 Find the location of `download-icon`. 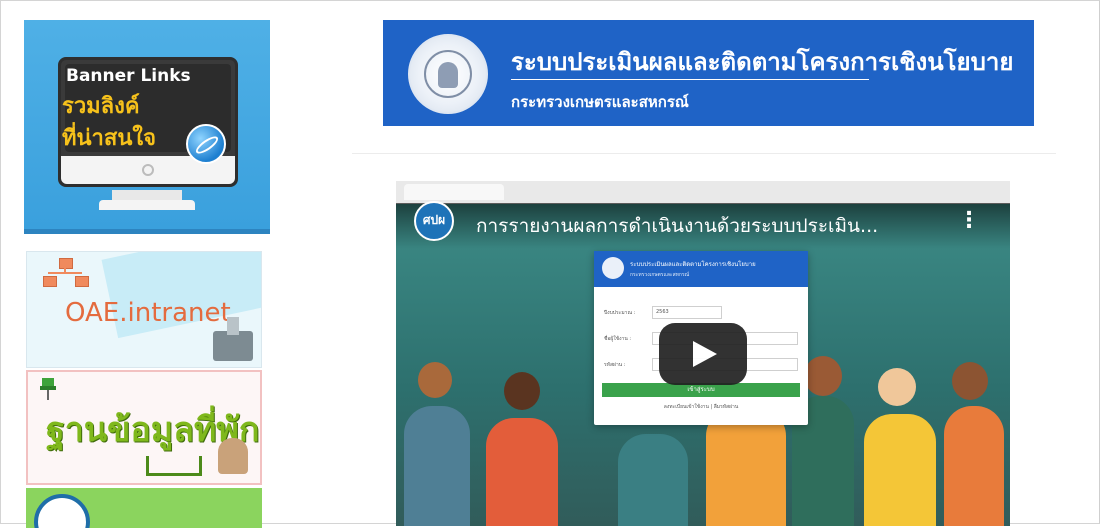

download-icon is located at coordinates (233, 339).